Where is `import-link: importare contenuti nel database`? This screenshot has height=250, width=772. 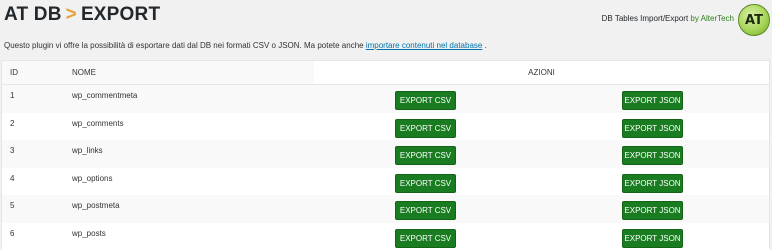 import-link: importare contenuti nel database is located at coordinates (424, 45).